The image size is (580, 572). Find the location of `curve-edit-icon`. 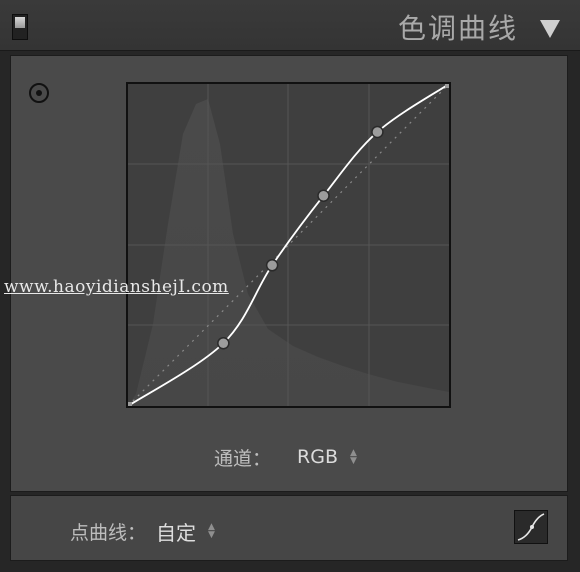

curve-edit-icon is located at coordinates (531, 527).